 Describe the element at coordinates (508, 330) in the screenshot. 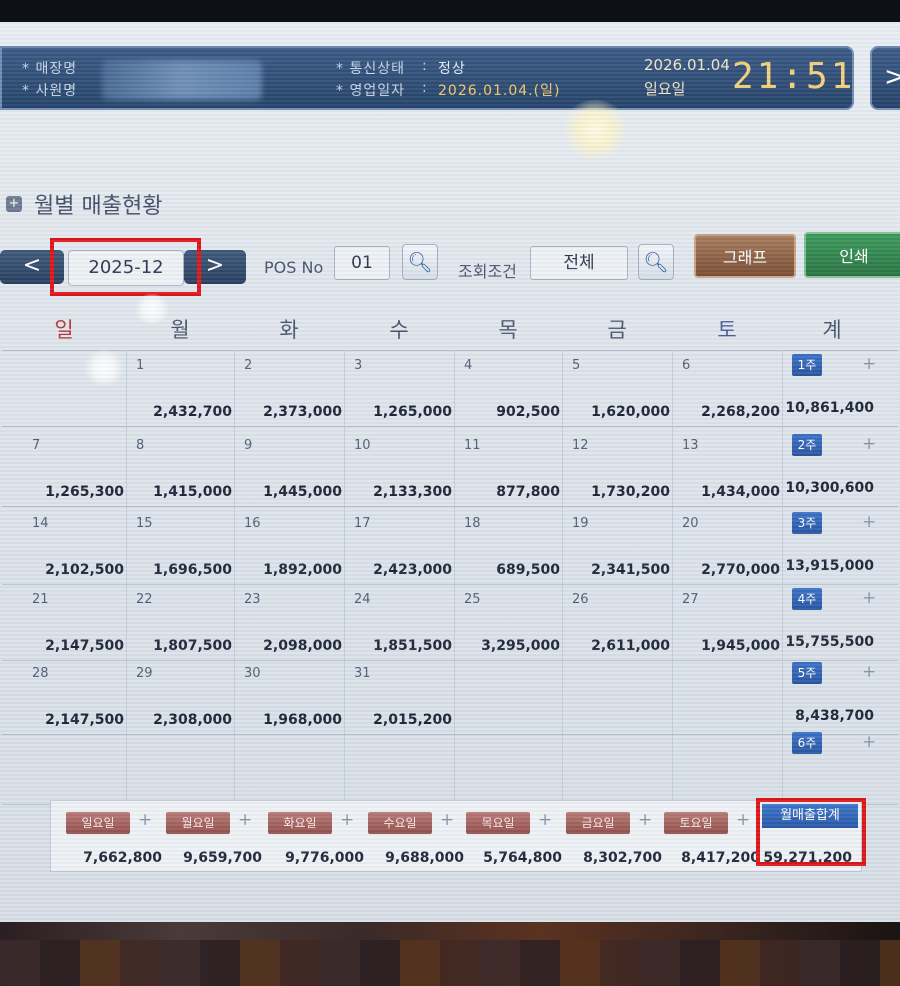

I see `day-header: 목` at that location.